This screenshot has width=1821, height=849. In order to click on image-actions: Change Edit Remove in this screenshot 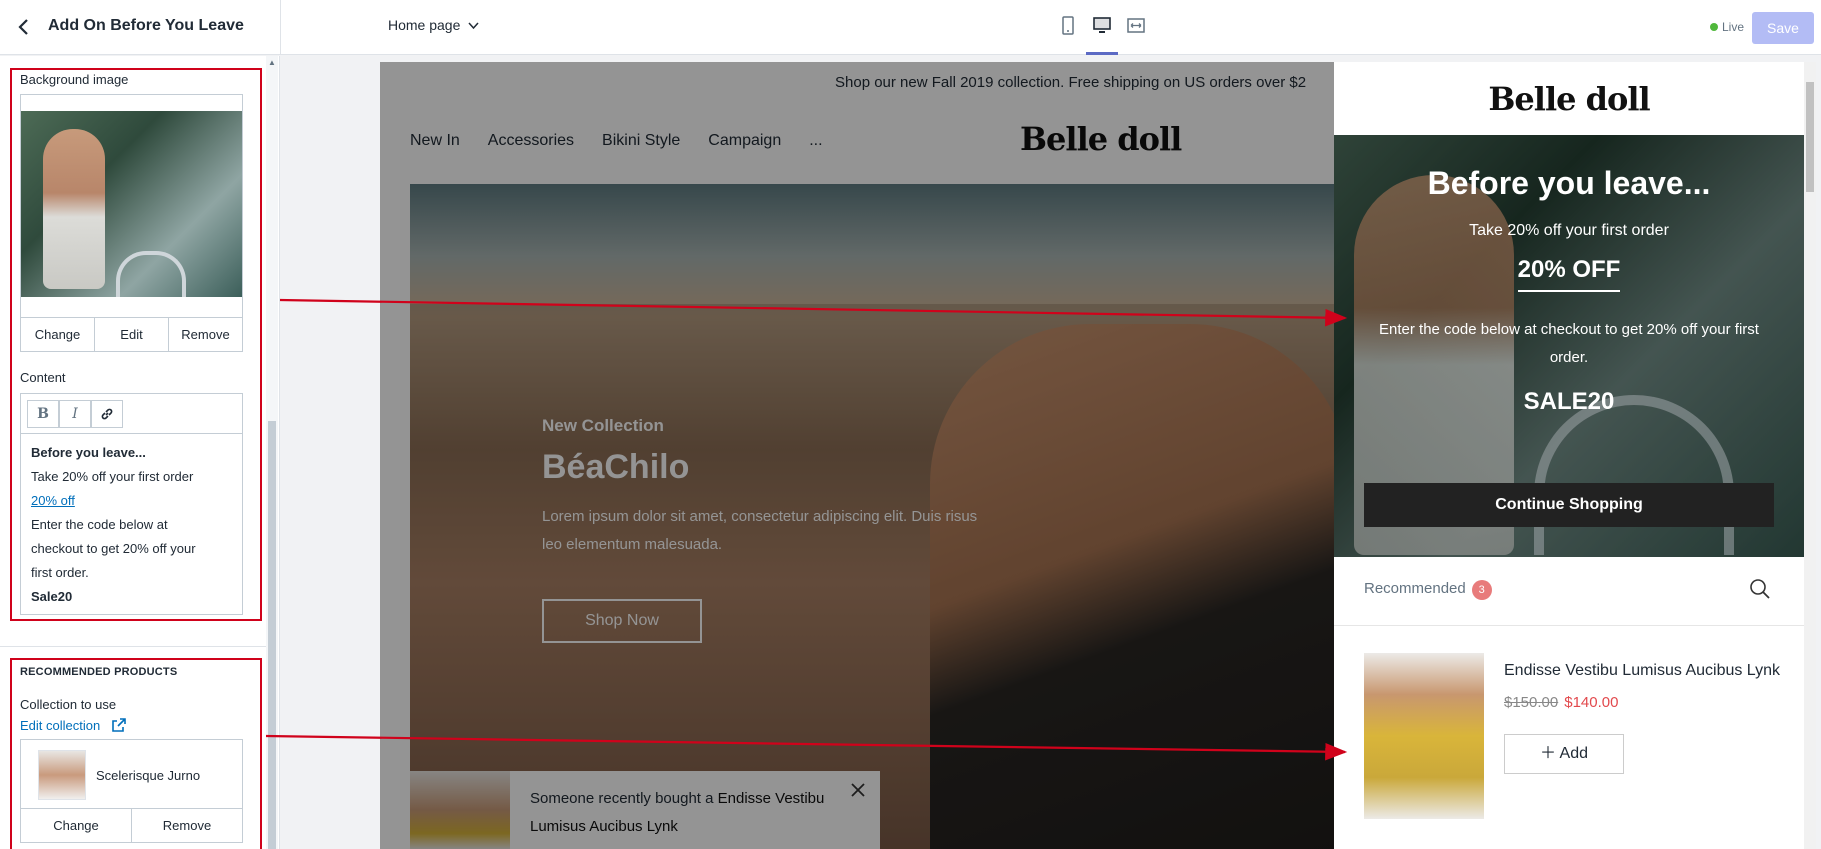, I will do `click(131, 334)`.